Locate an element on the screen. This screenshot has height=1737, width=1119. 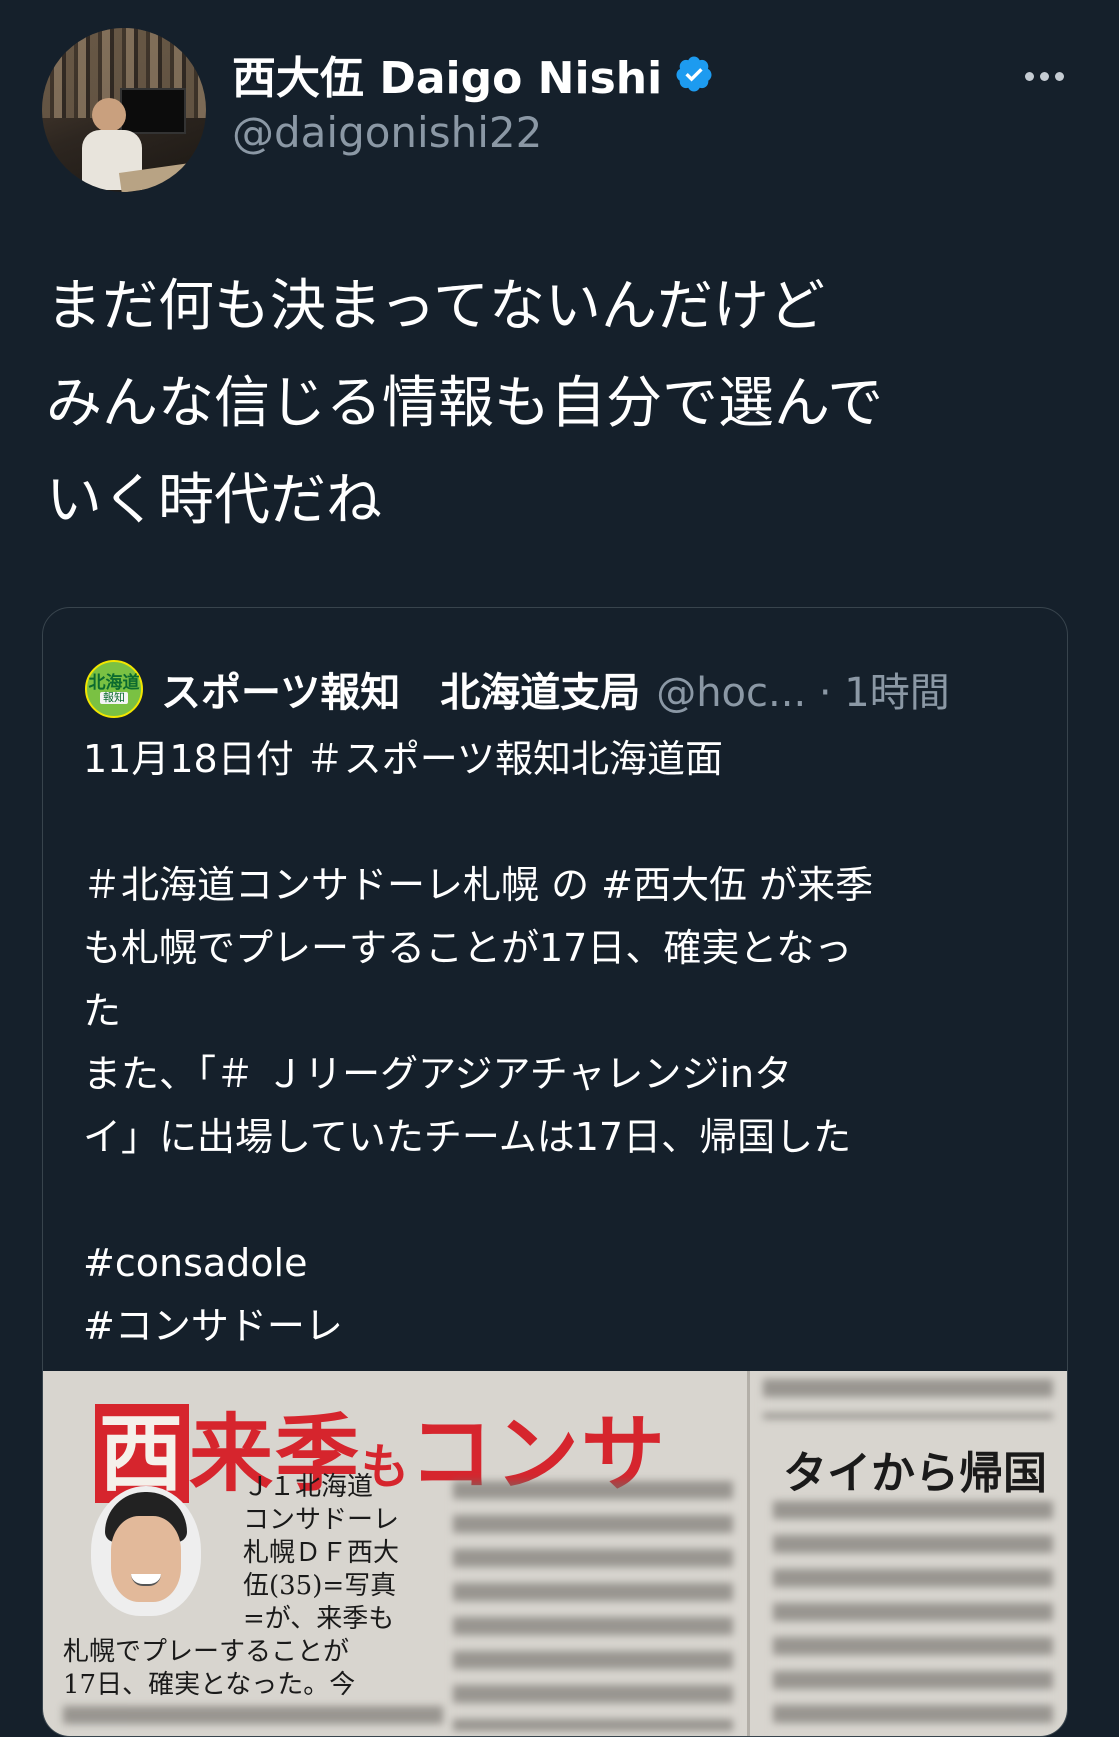
article-column-1: Ｊ１北海道 コンサドーレ 札幌ＤＦ西大 伍(35)=写真 is located at coordinates (321, 1537).